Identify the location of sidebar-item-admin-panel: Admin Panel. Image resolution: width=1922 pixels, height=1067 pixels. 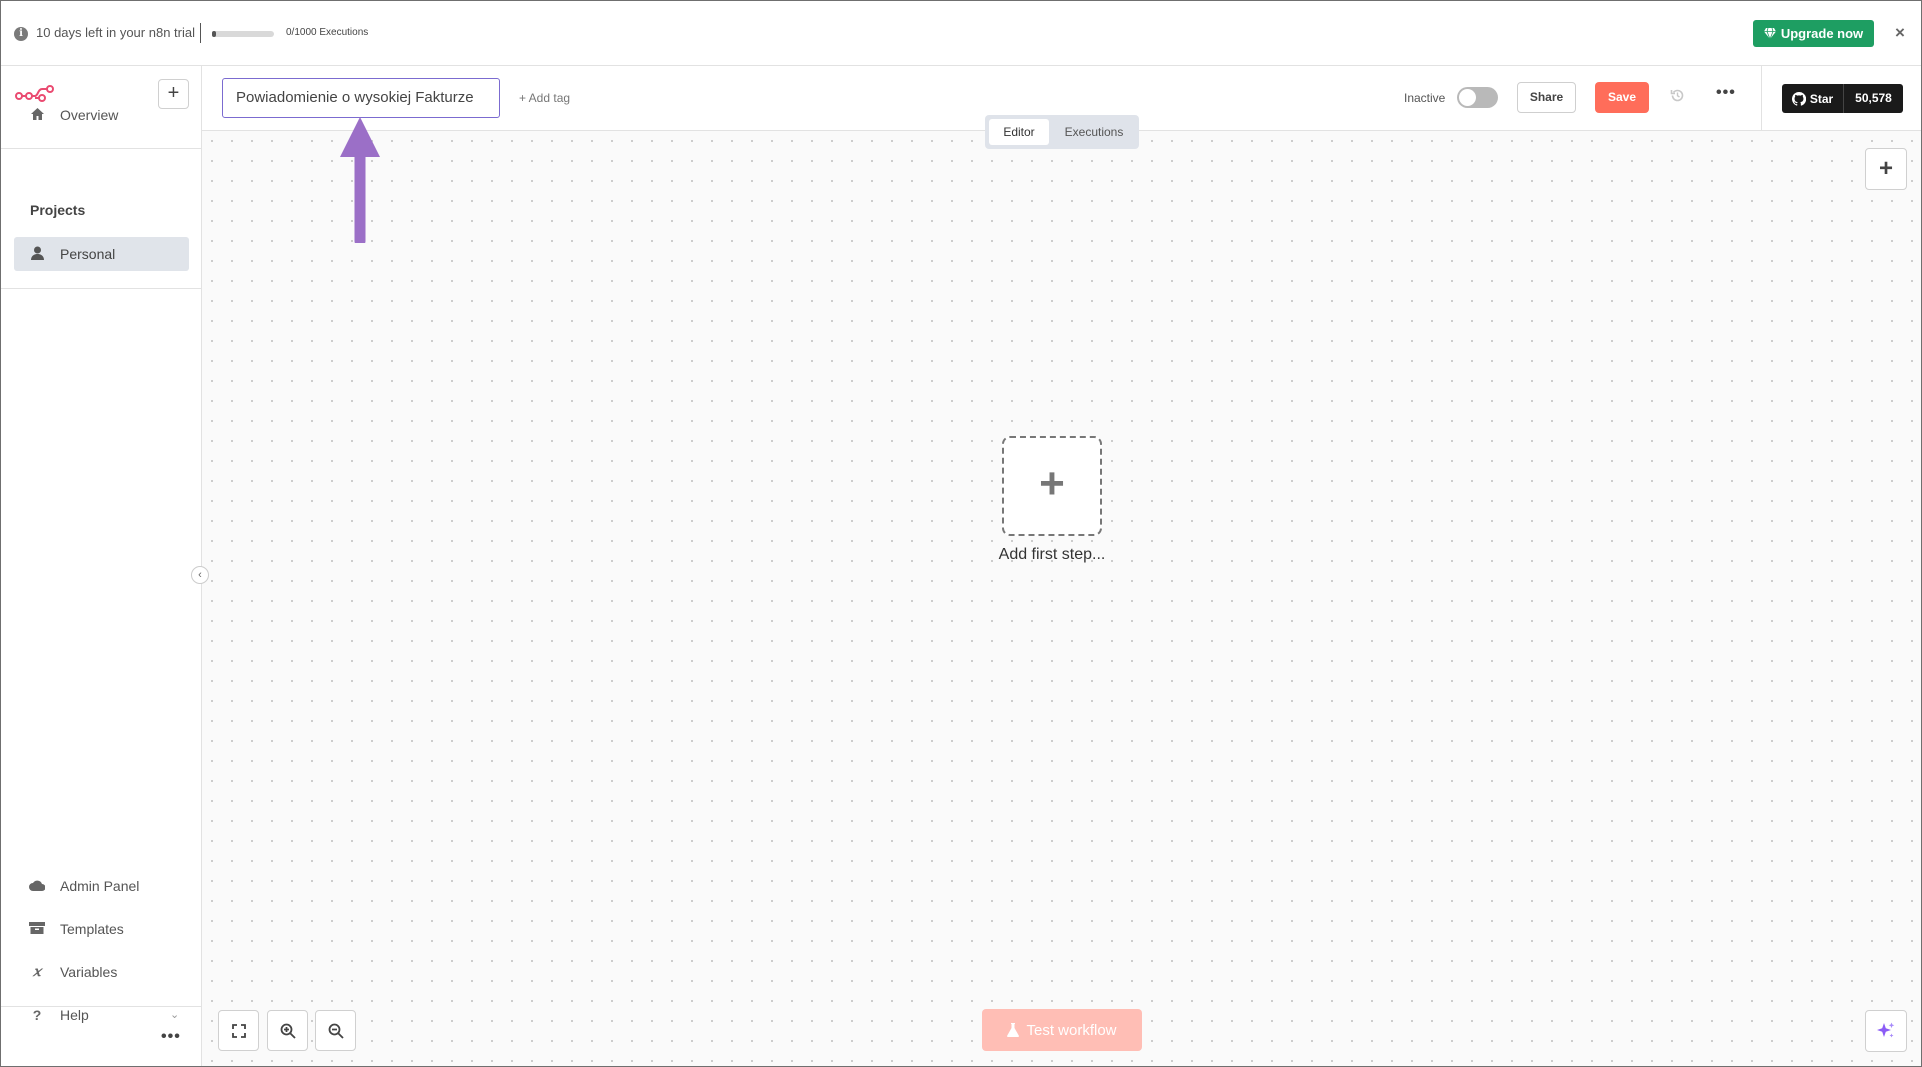
(101, 886).